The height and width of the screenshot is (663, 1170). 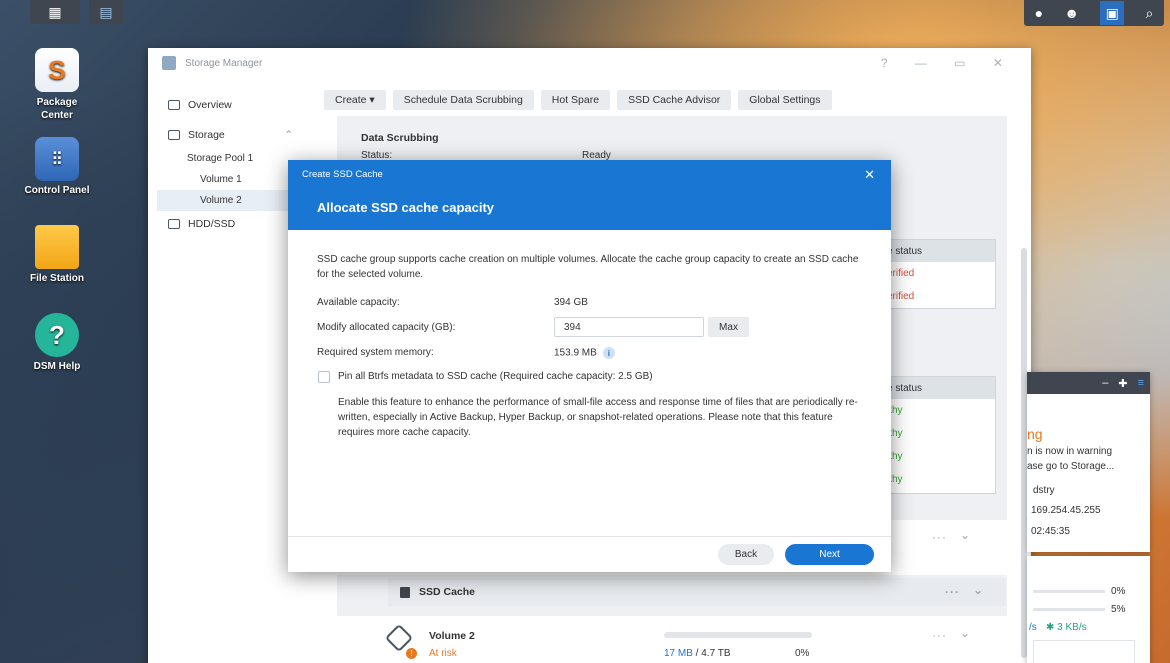 What do you see at coordinates (1066, 627) in the screenshot?
I see `net-download: ✱ 3 KB/s` at bounding box center [1066, 627].